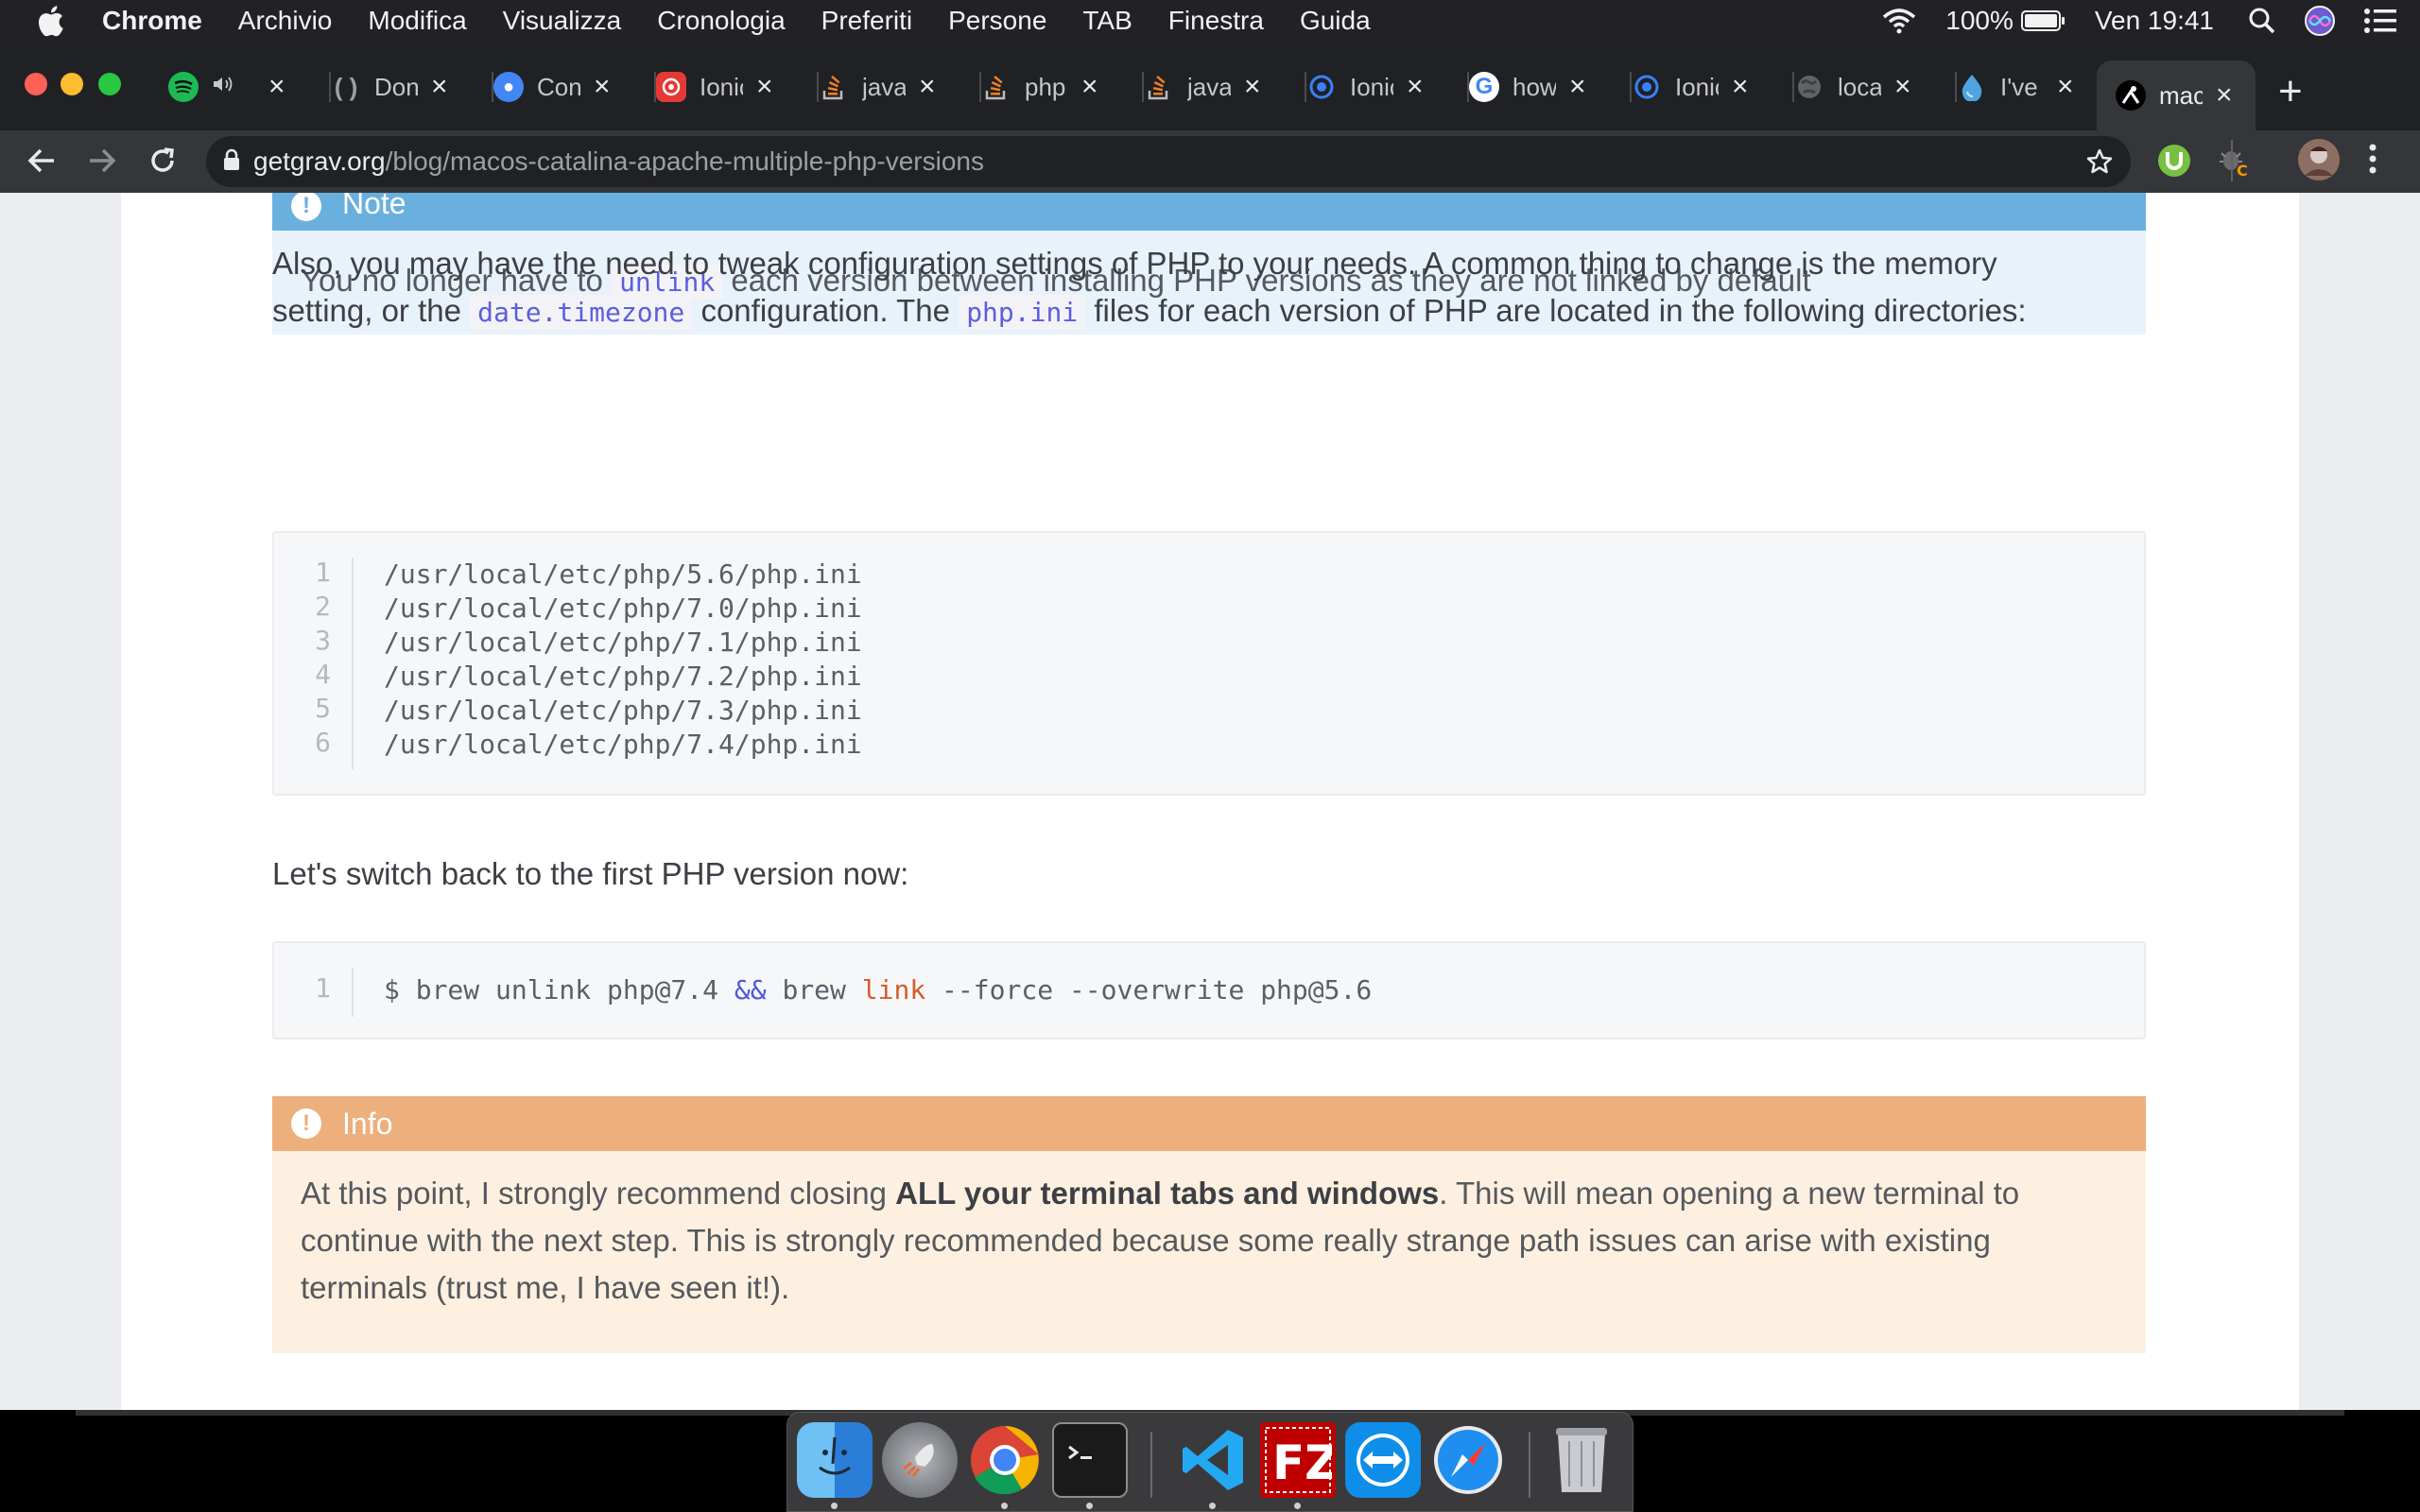 The height and width of the screenshot is (1512, 2420). What do you see at coordinates (2290, 91) in the screenshot?
I see `new-tab-button: +` at bounding box center [2290, 91].